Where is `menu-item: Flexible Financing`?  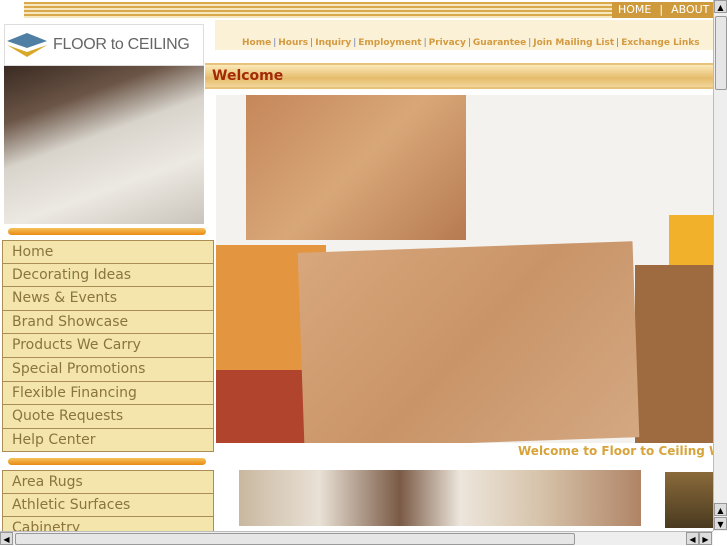 menu-item: Flexible Financing is located at coordinates (108, 393).